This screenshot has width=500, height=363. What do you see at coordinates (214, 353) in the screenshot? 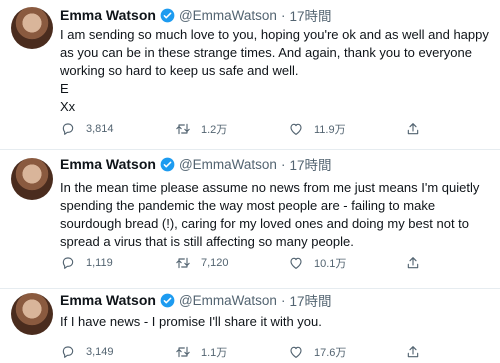
I see `retweet-count: 1.1万` at bounding box center [214, 353].